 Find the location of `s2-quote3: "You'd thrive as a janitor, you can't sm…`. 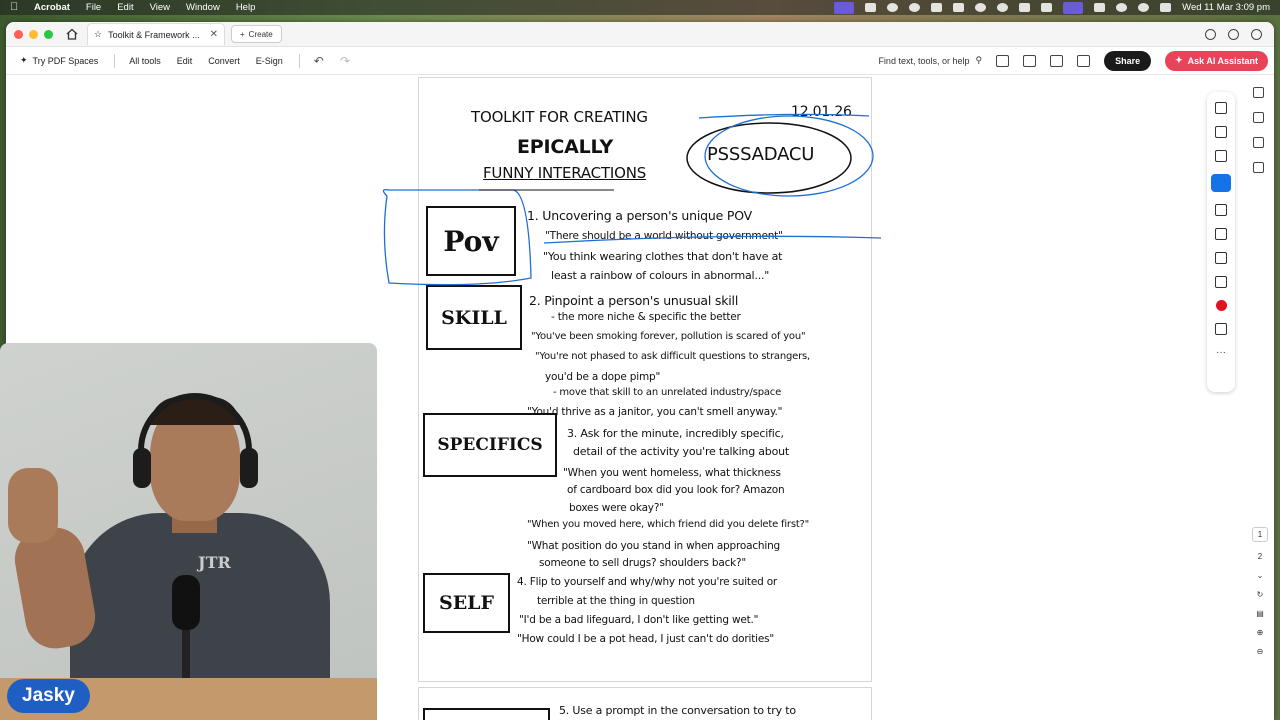

s2-quote3: "You'd thrive as a janitor, you can't sm… is located at coordinates (655, 412).